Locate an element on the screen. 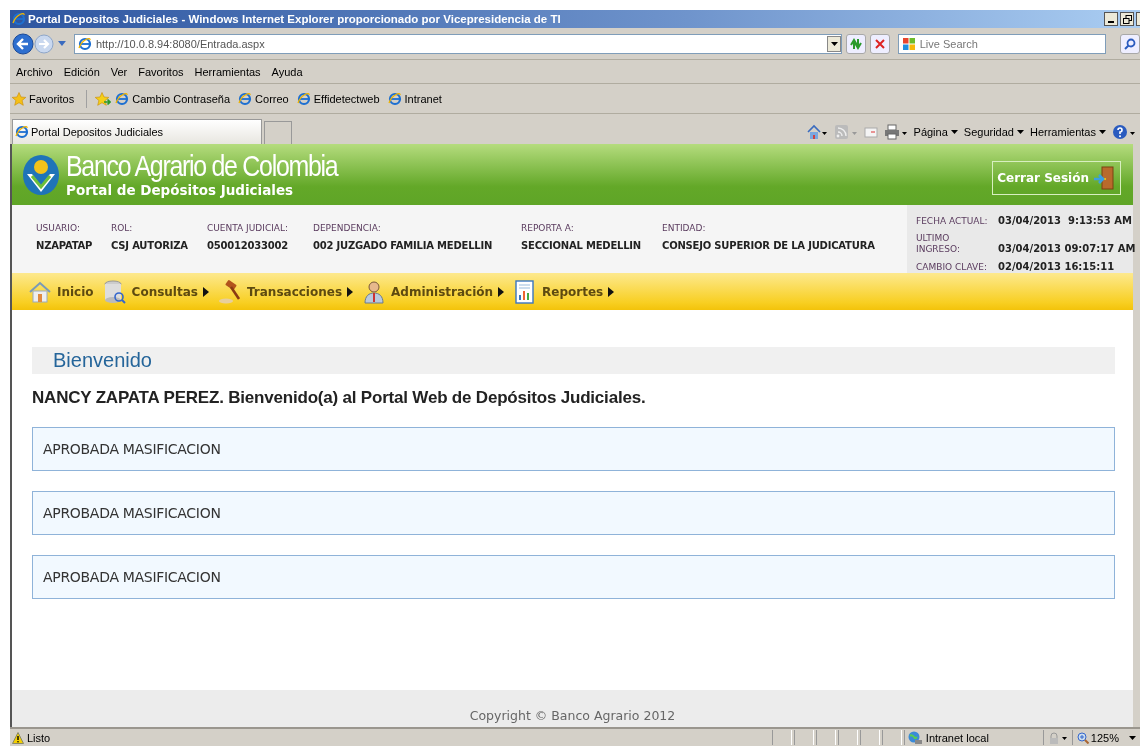 This screenshot has width=1140, height=746. person-icon is located at coordinates (374, 291).